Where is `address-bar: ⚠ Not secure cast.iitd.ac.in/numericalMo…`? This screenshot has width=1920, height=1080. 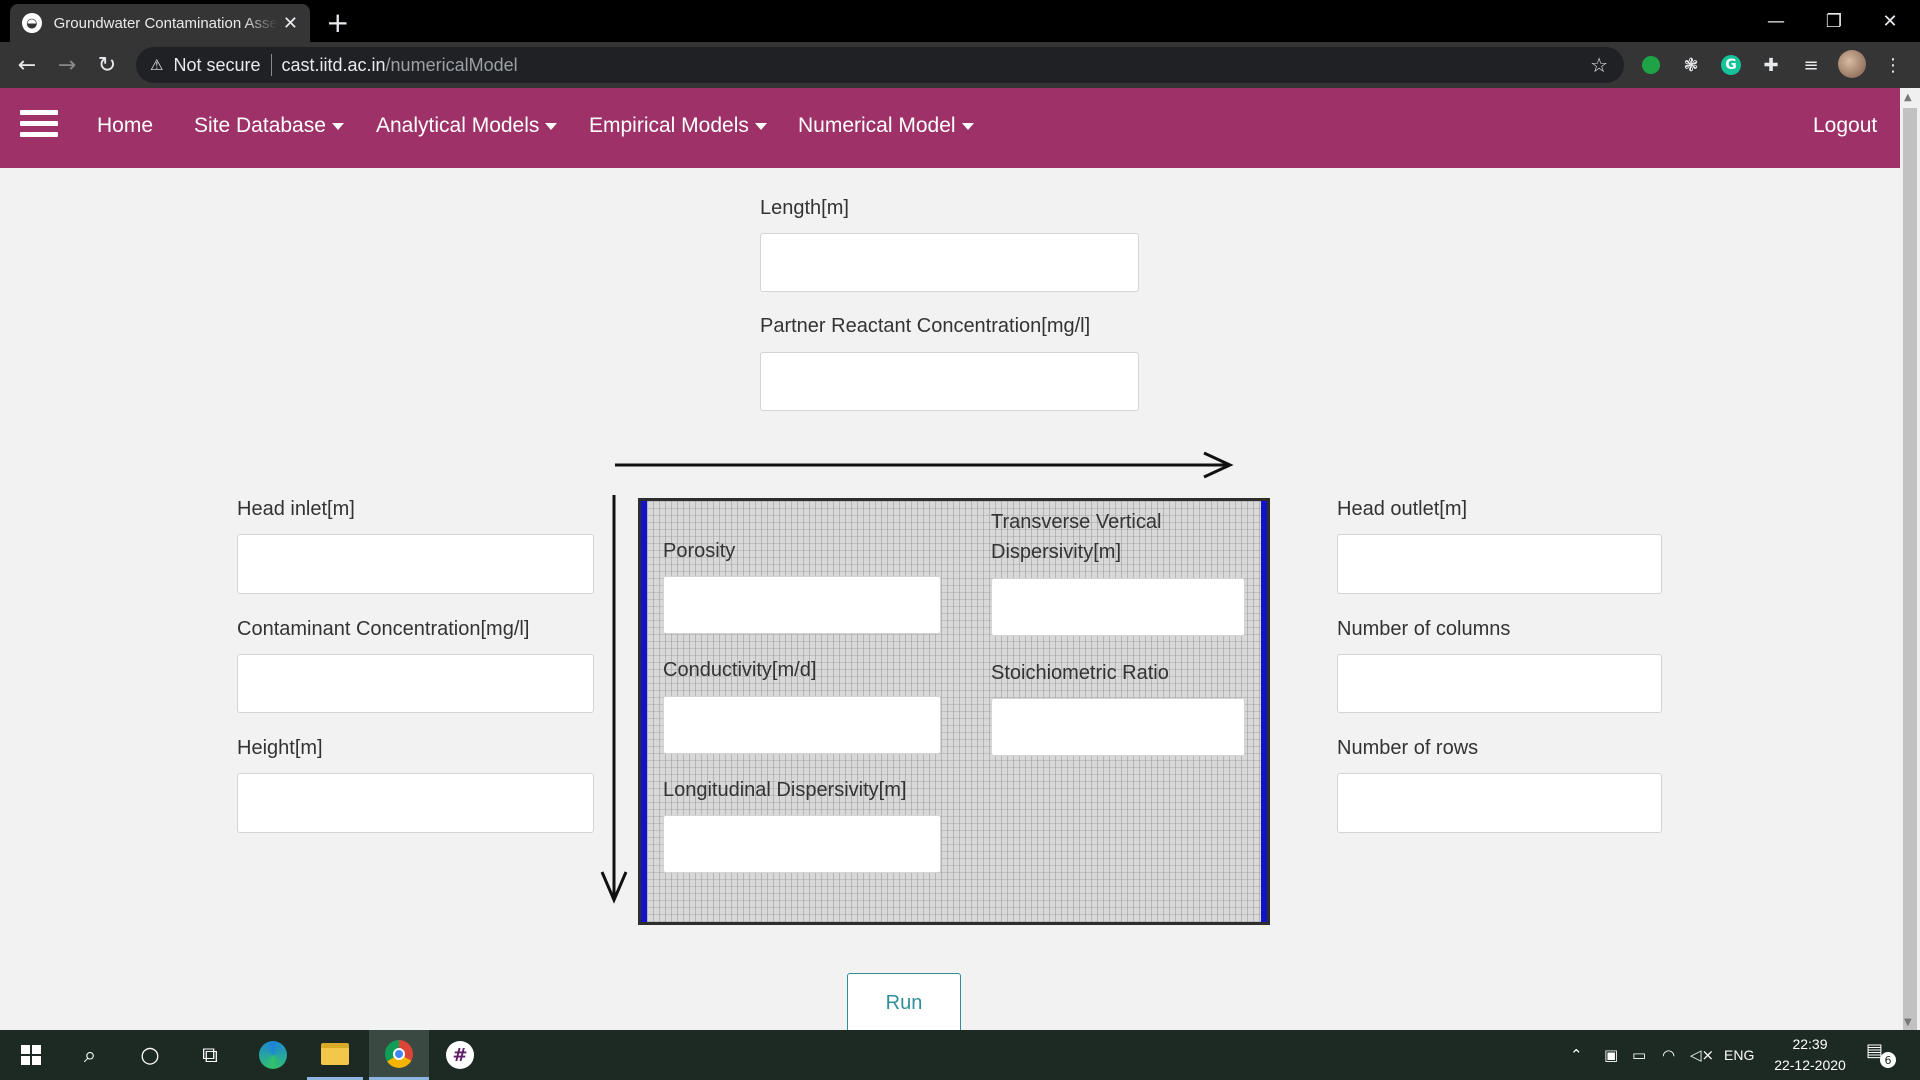
address-bar: ⚠ Not secure cast.iitd.ac.in/numericalMo… is located at coordinates (880, 65).